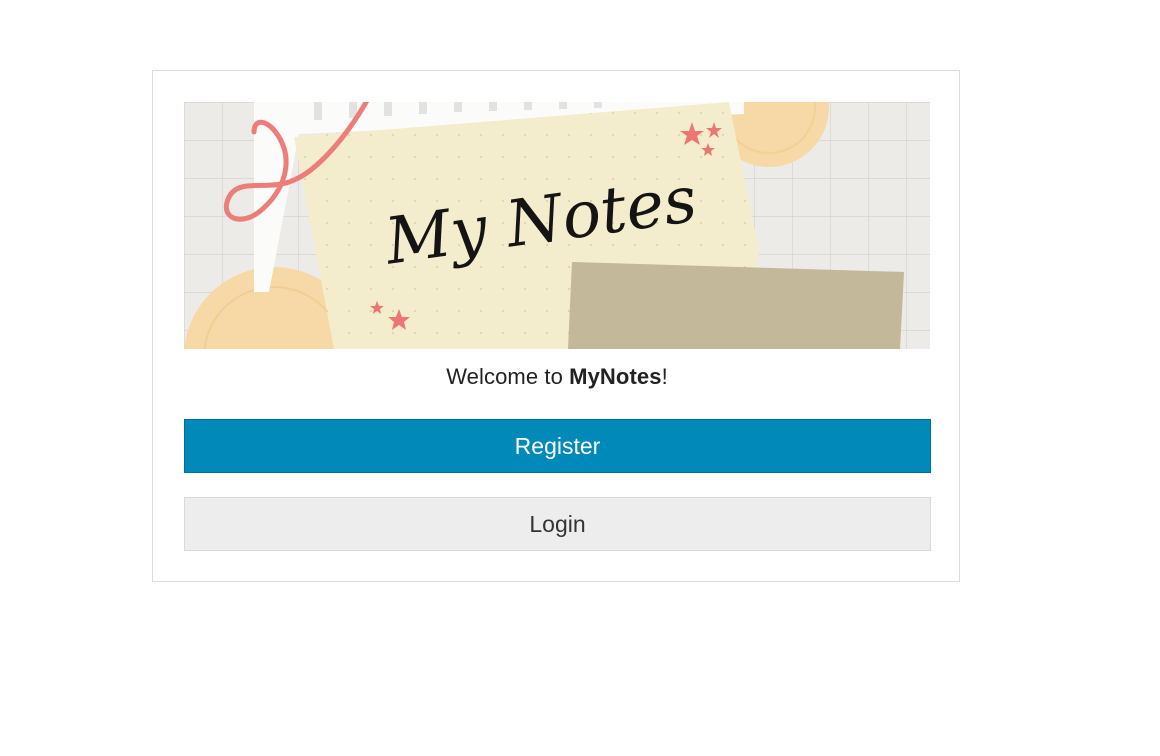 The width and height of the screenshot is (1160, 756). I want to click on welcome-prefix: Welcome to, so click(508, 376).